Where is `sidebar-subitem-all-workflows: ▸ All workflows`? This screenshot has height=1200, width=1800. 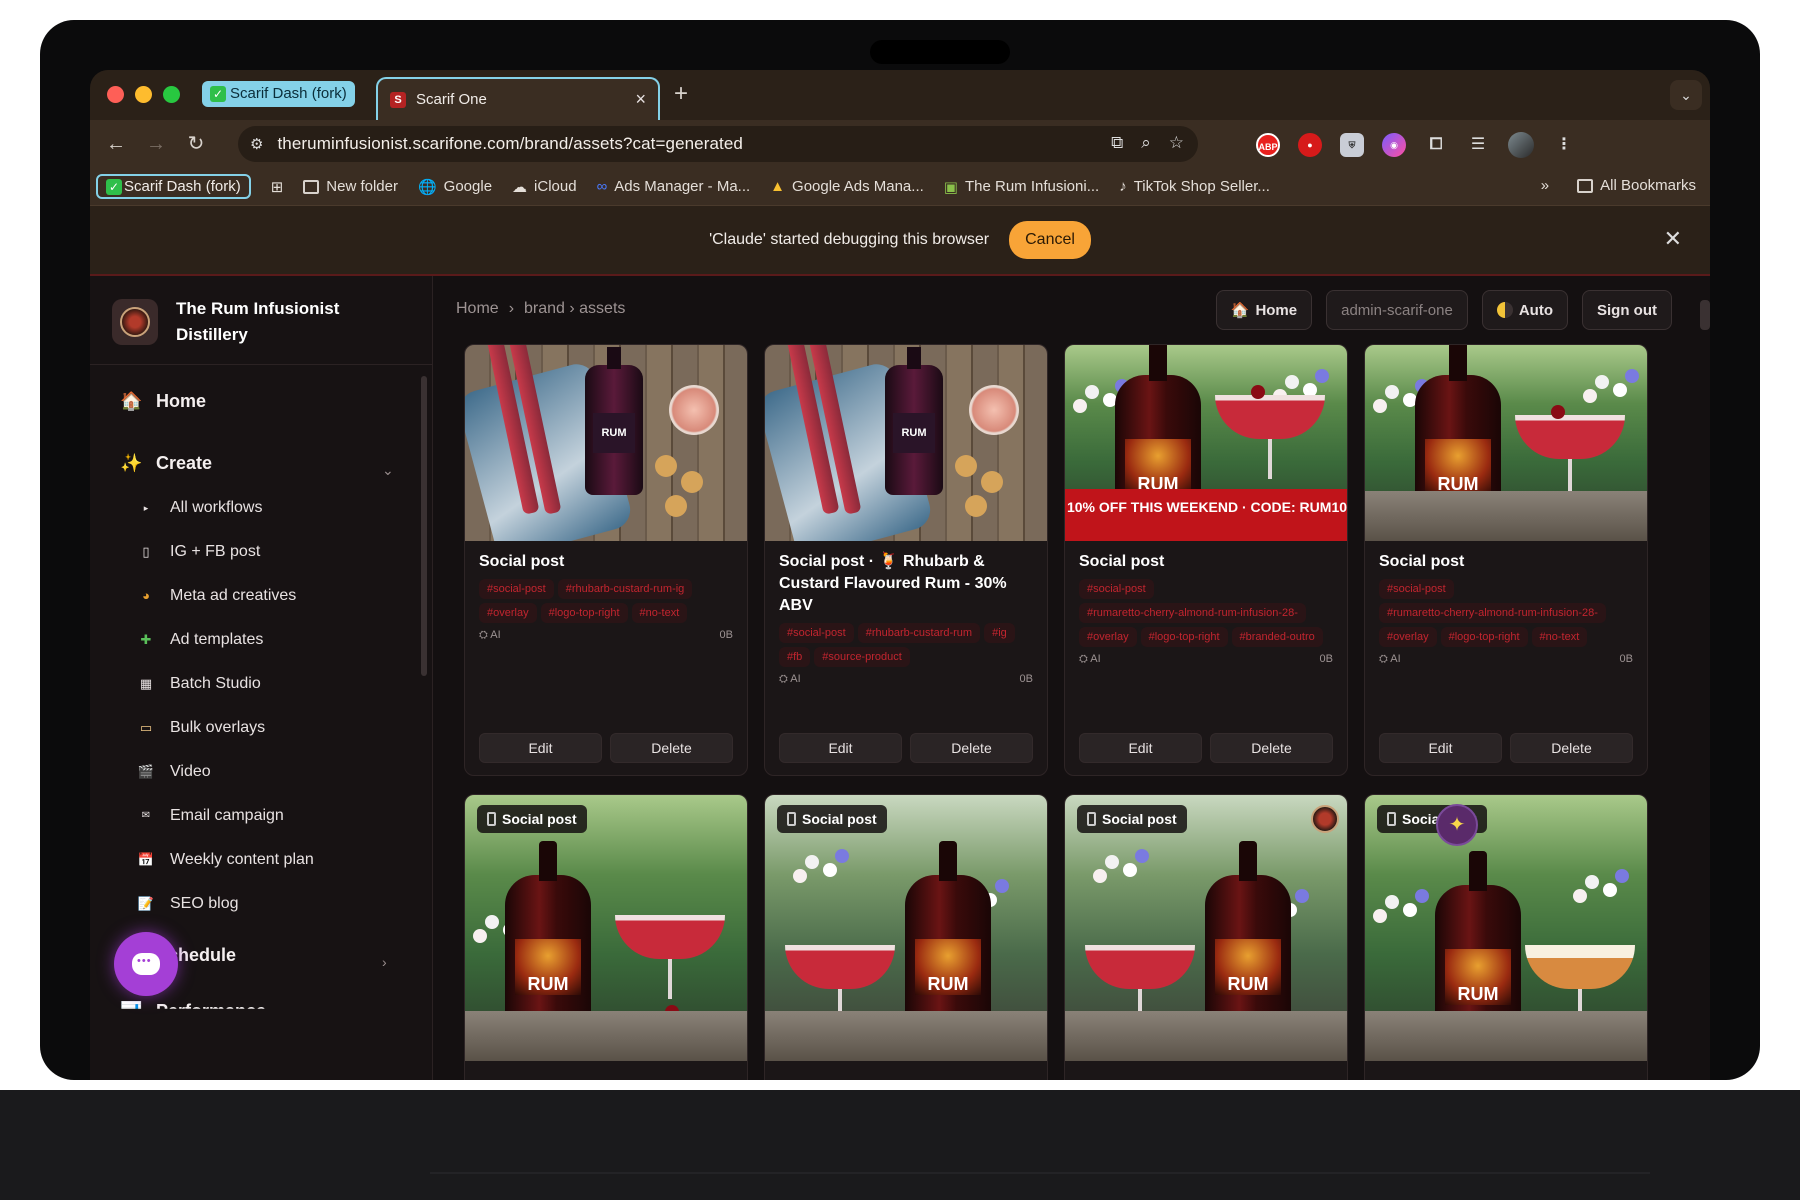 sidebar-subitem-all-workflows: ▸ All workflows is located at coordinates (199, 508).